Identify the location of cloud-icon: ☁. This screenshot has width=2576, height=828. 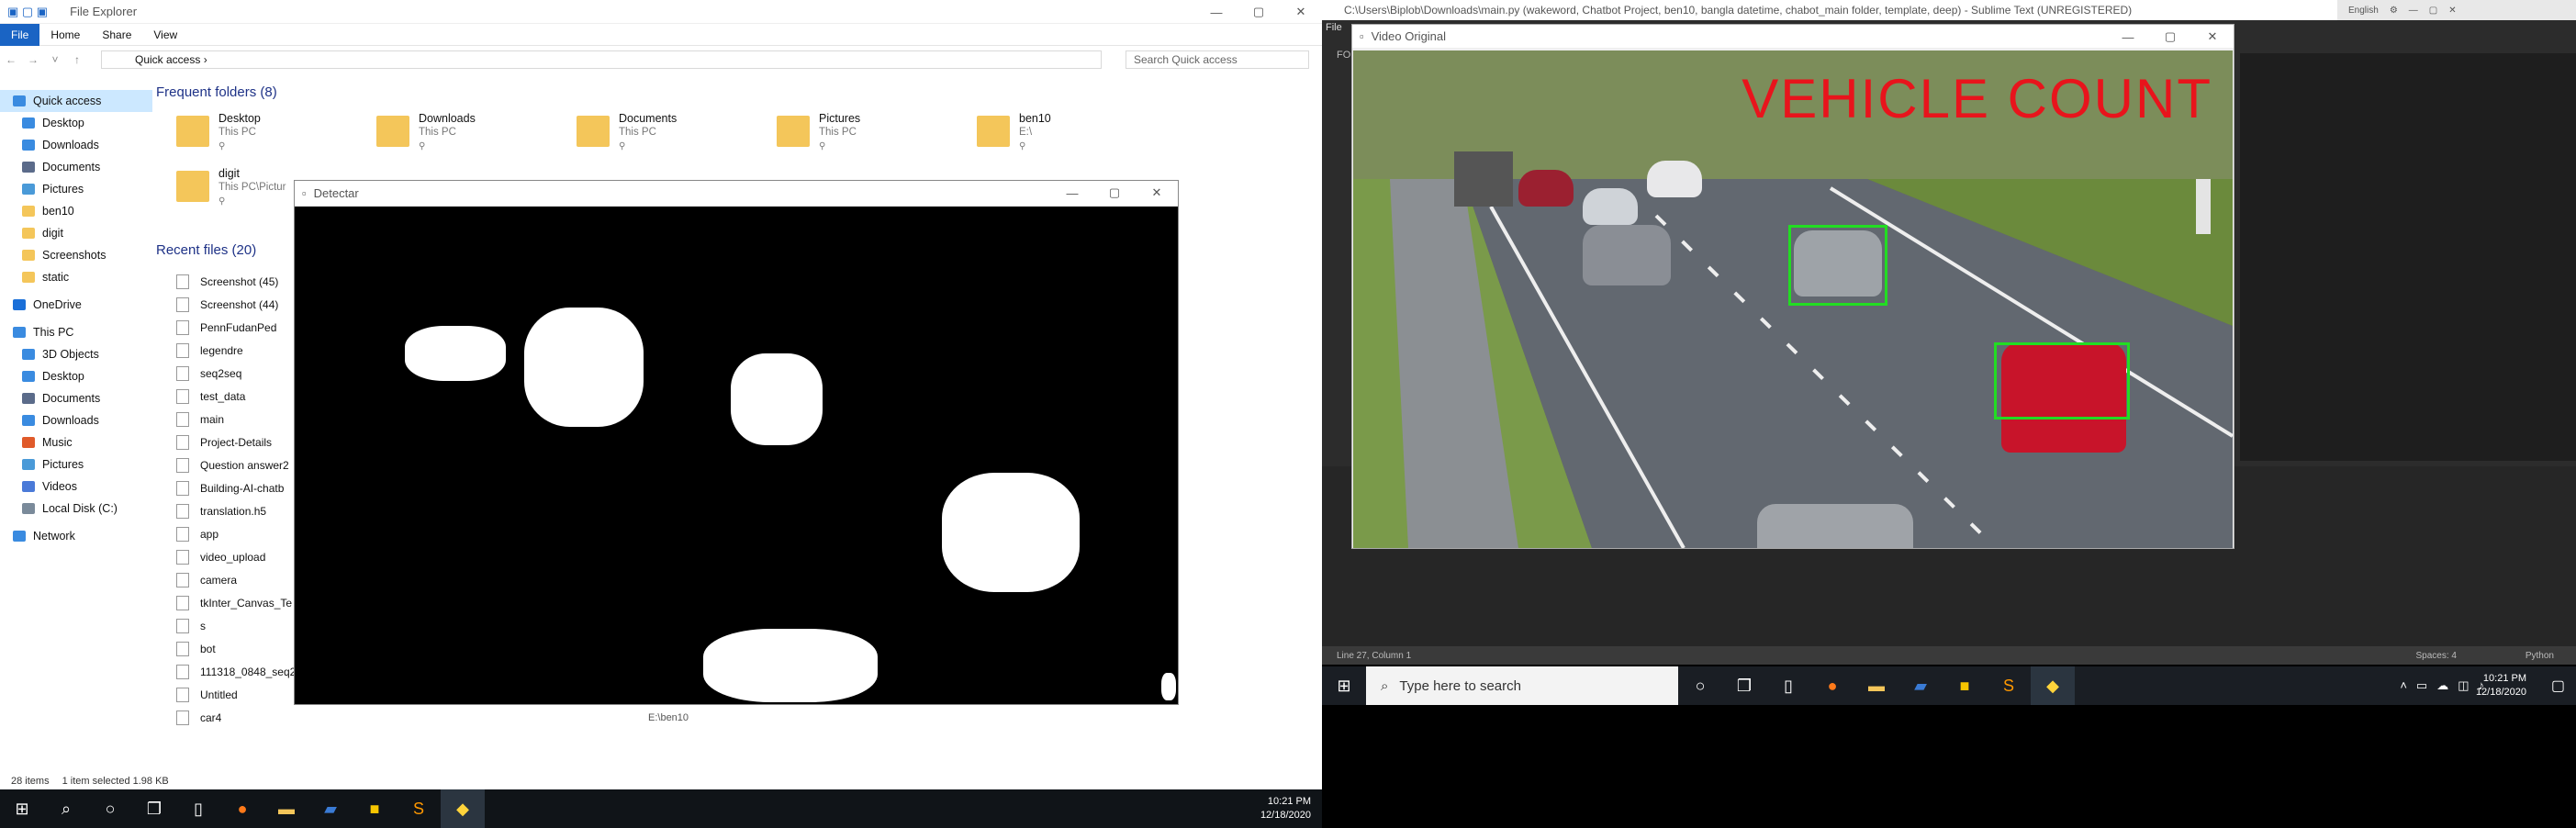
(2442, 685).